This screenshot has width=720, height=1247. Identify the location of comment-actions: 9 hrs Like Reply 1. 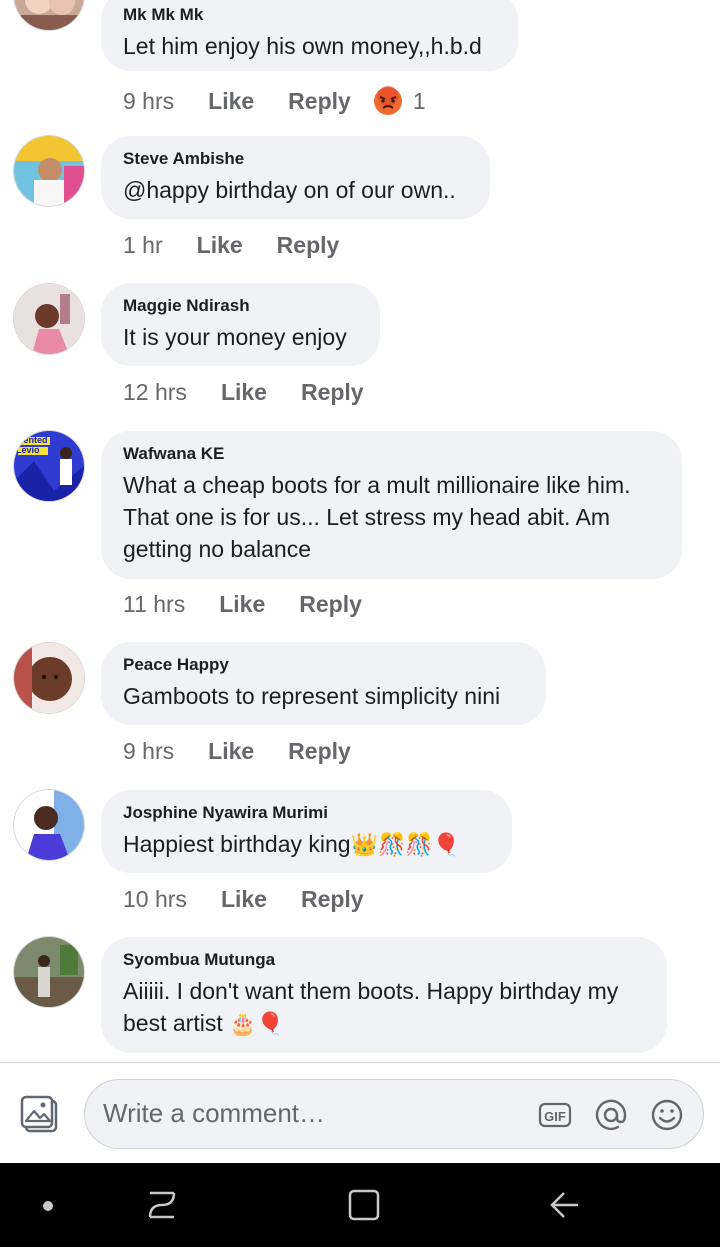
(274, 101).